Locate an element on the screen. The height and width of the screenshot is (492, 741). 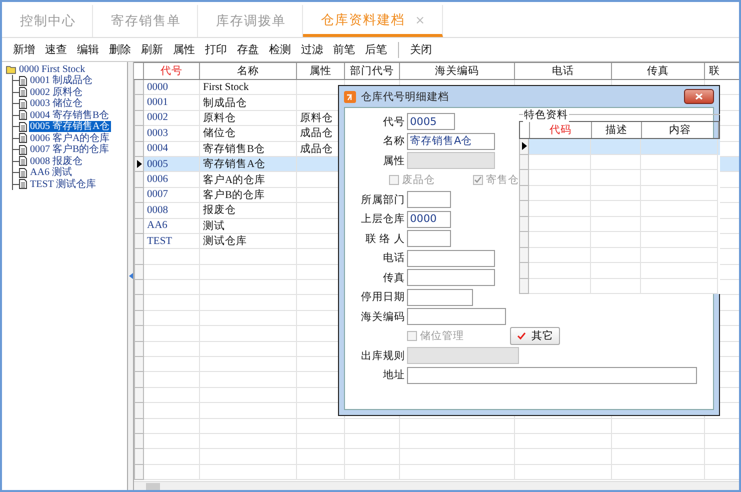
scrollbar-thumb is located at coordinates (153, 486).